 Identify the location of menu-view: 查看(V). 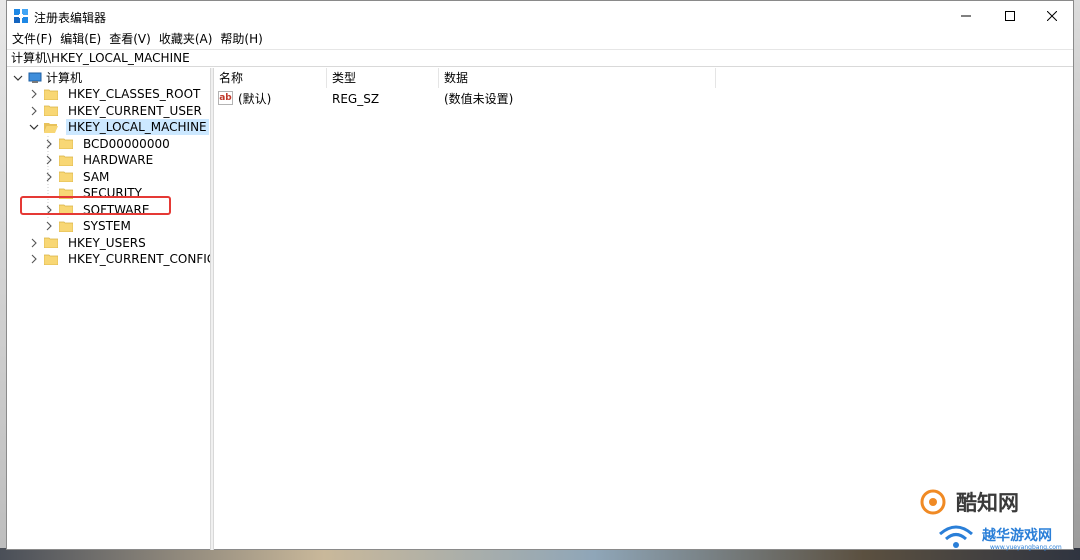
(130, 40).